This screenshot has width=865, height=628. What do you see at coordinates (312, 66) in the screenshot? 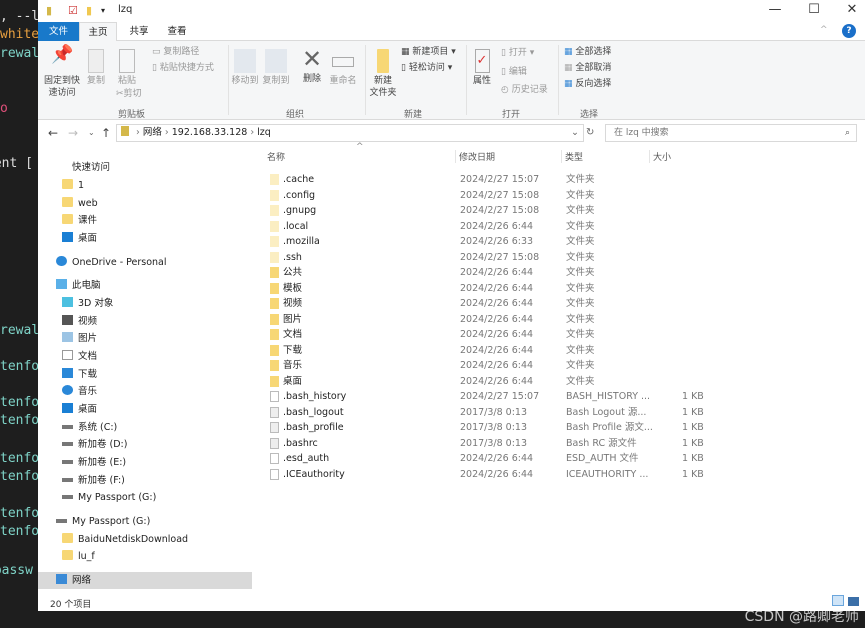
I see `delete-button: ✕ 删除` at bounding box center [312, 66].